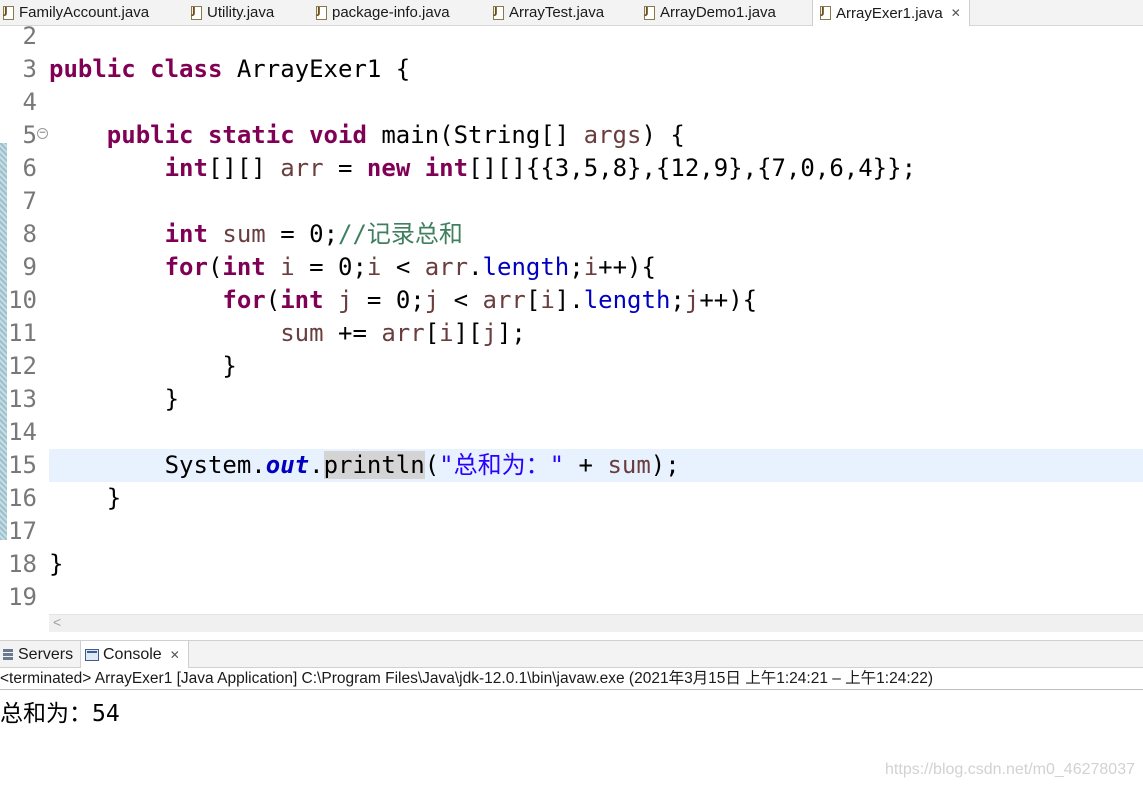  I want to click on line-number: 14, so click(22, 432).